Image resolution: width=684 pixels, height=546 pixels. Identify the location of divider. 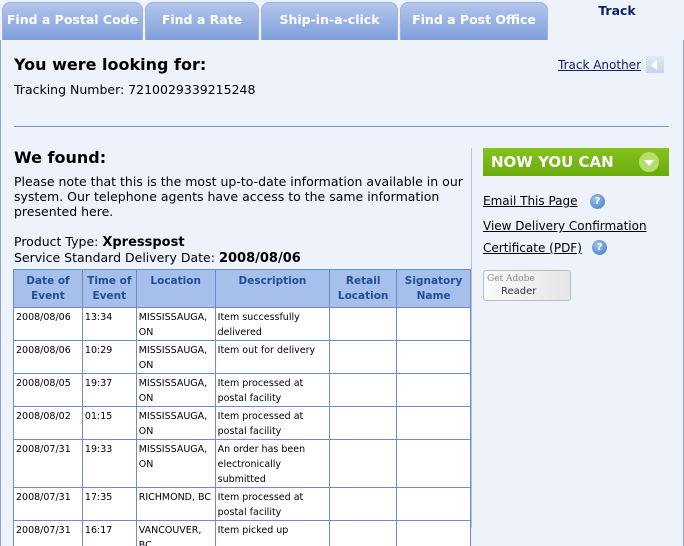
(341, 126).